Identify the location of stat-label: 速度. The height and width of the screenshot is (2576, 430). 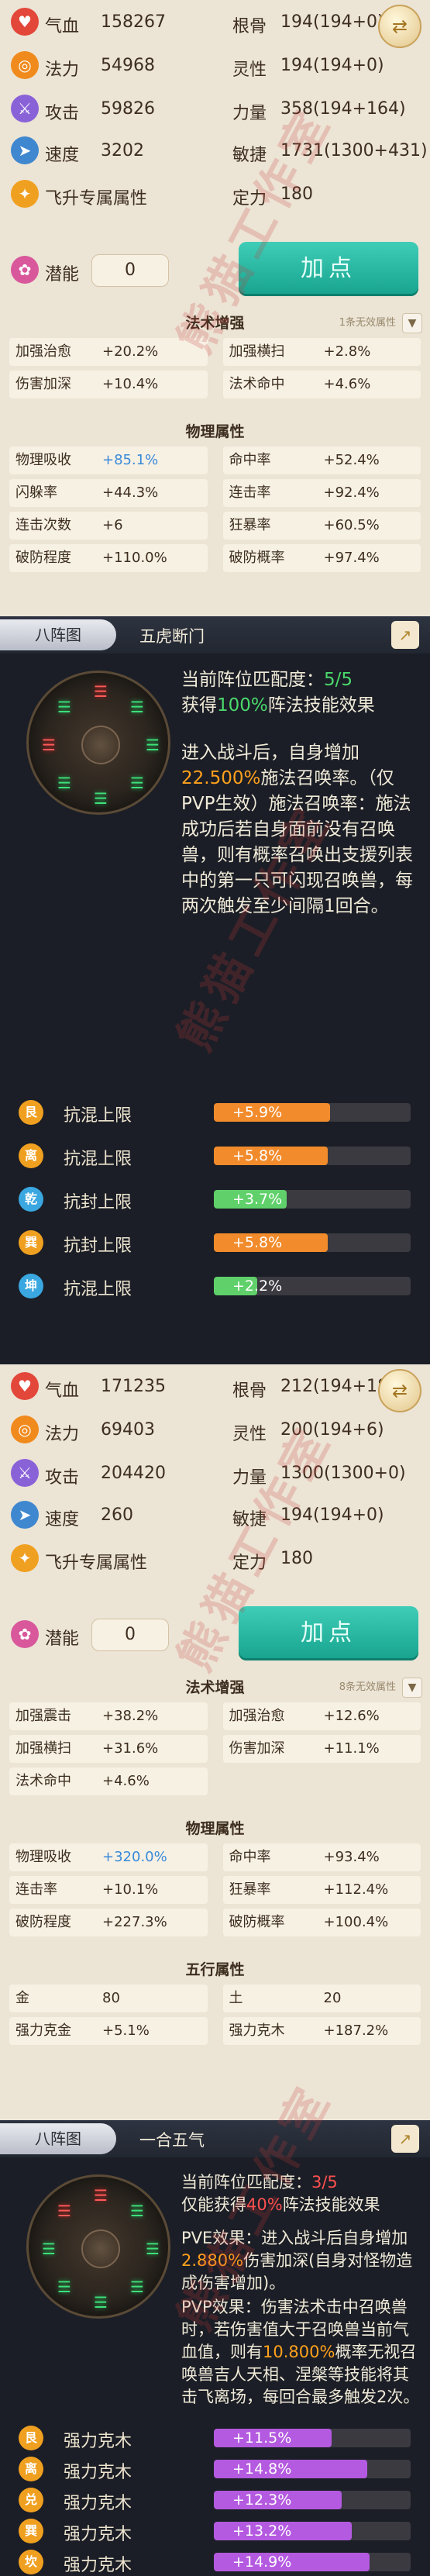
(62, 1519).